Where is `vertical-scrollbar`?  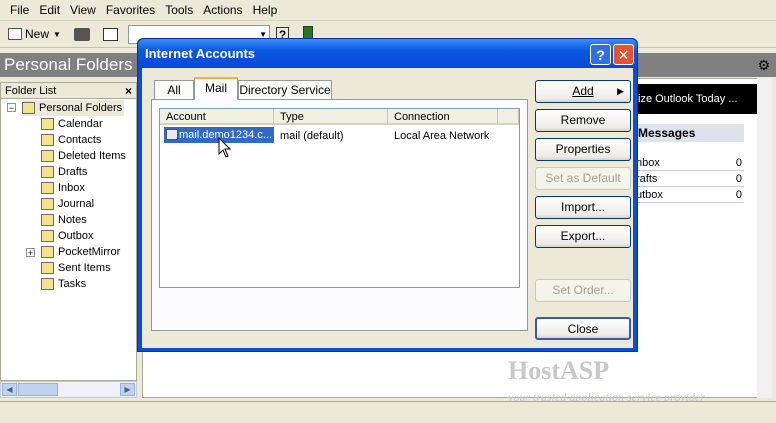
vertical-scrollbar is located at coordinates (764, 238).